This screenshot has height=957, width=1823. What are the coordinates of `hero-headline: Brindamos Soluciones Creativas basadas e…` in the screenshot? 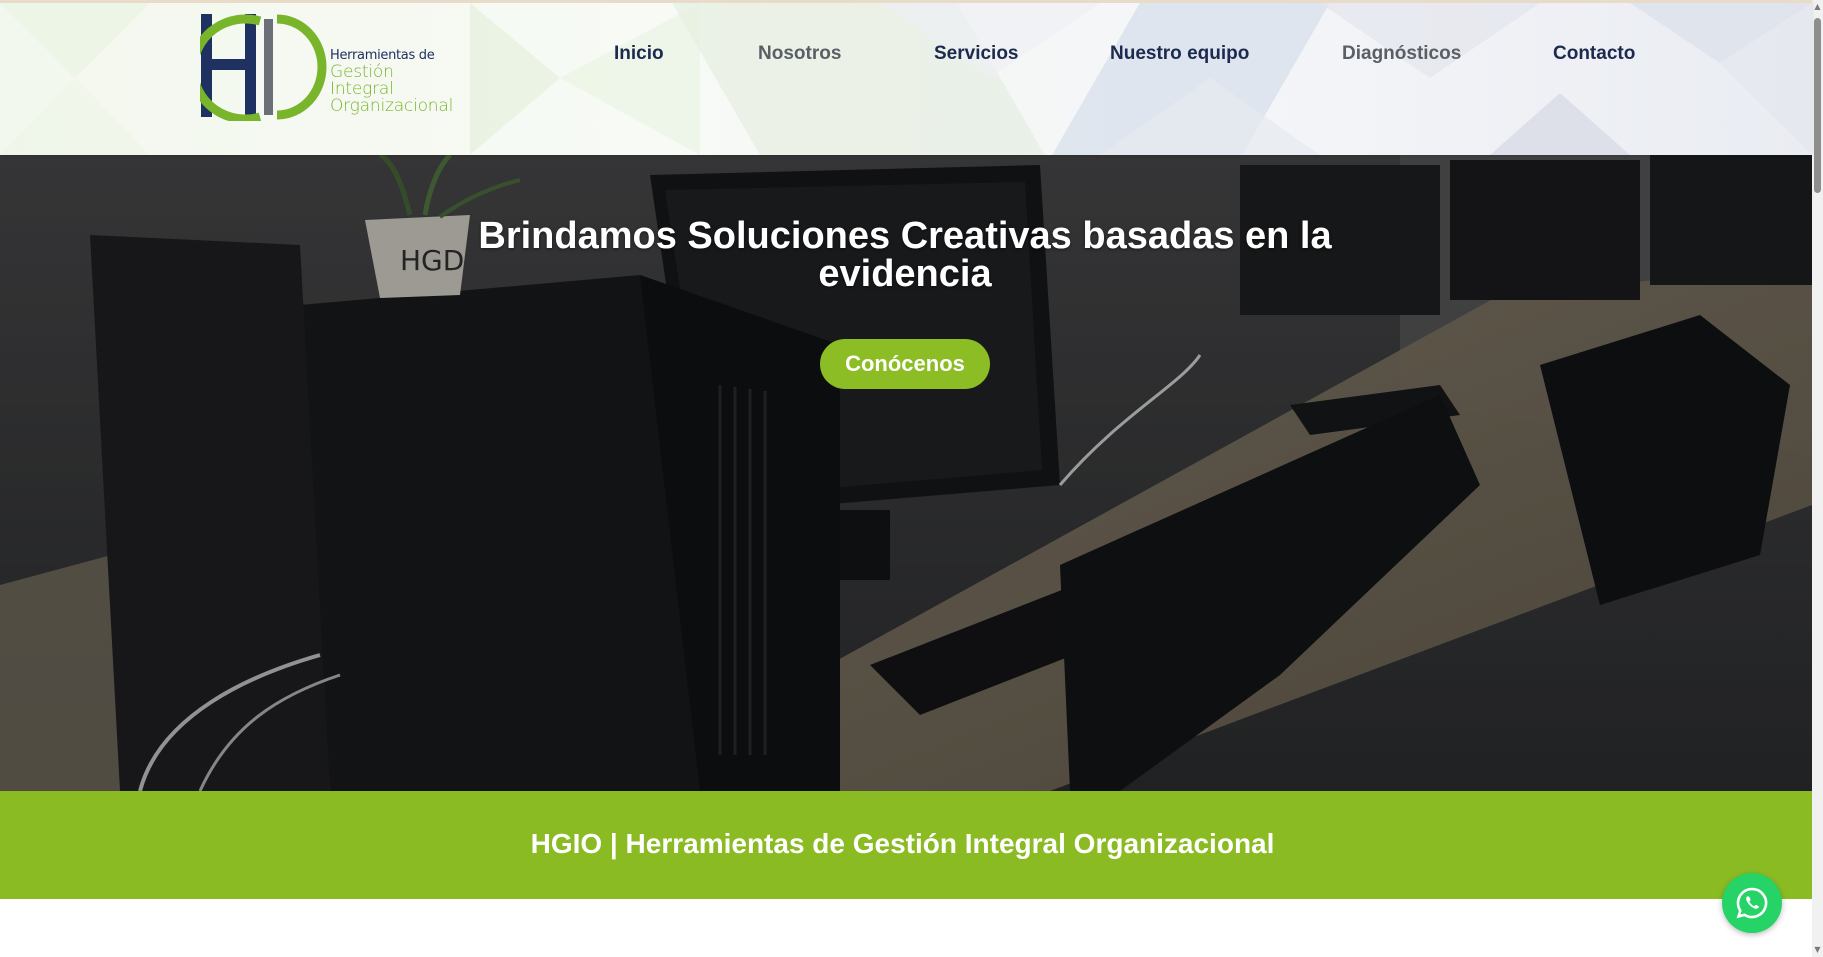 It's located at (905, 255).